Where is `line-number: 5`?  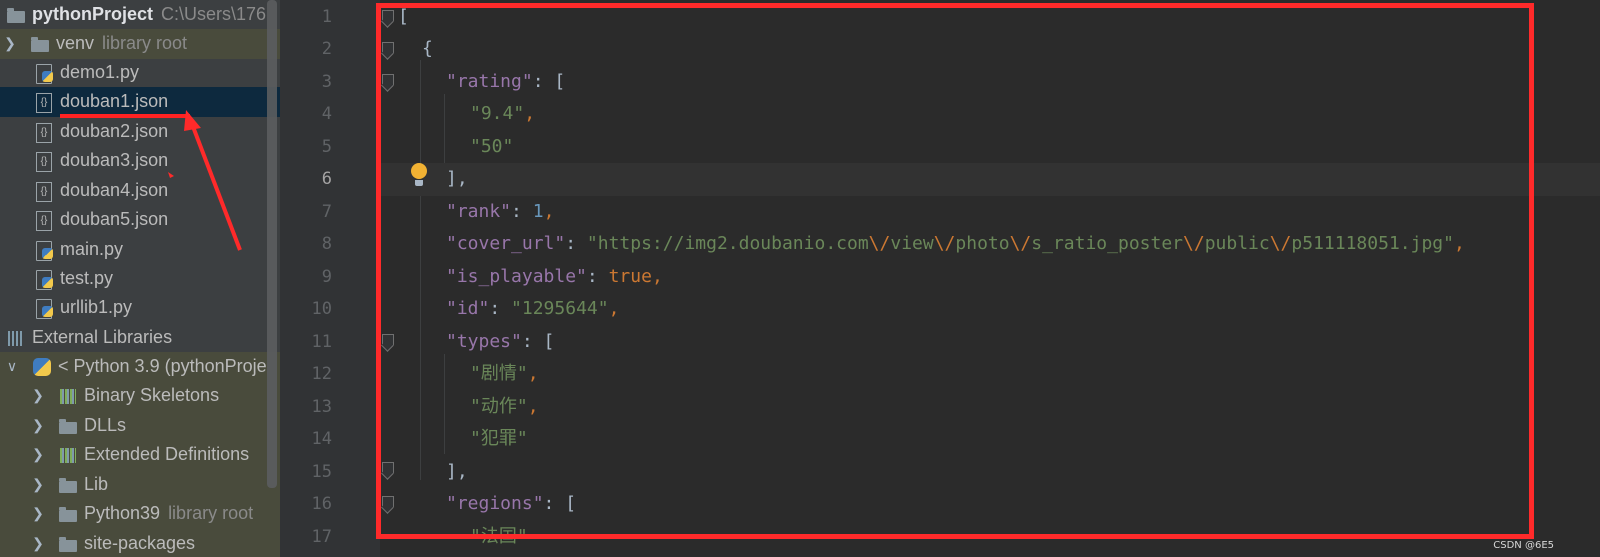 line-number: 5 is located at coordinates (326, 147).